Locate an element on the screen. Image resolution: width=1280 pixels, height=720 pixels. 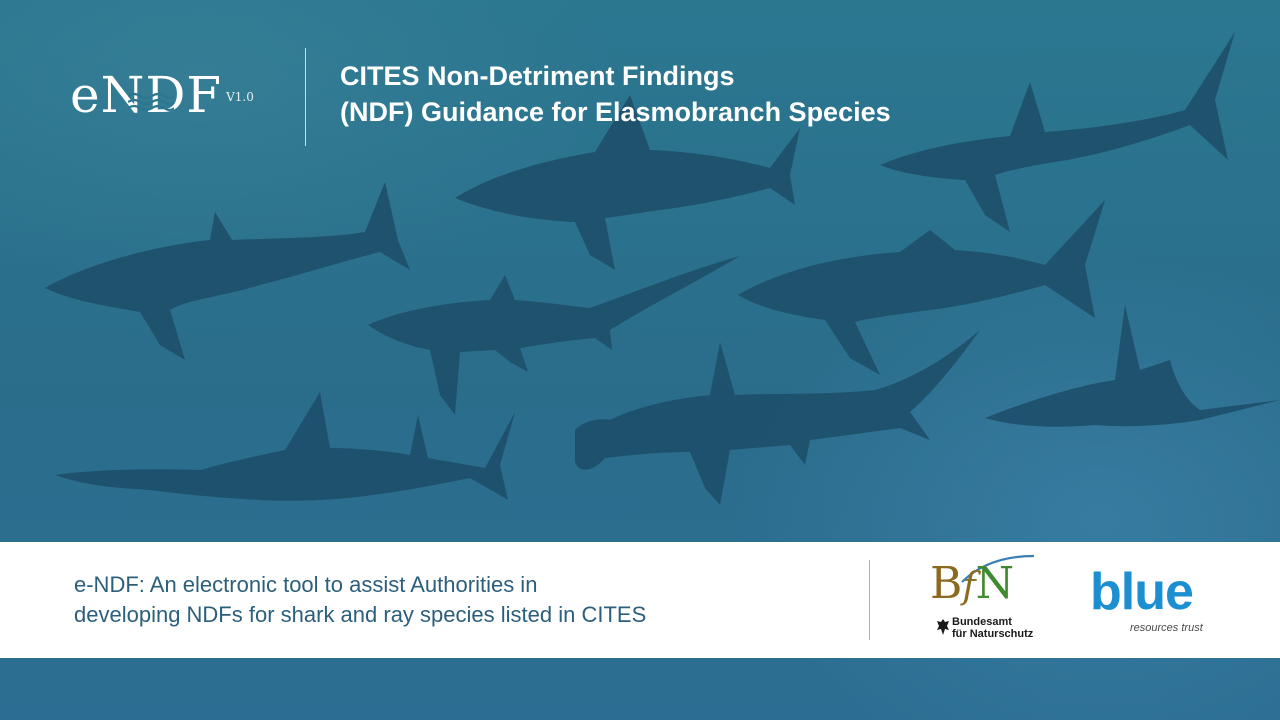
banner-divider is located at coordinates (869, 600).